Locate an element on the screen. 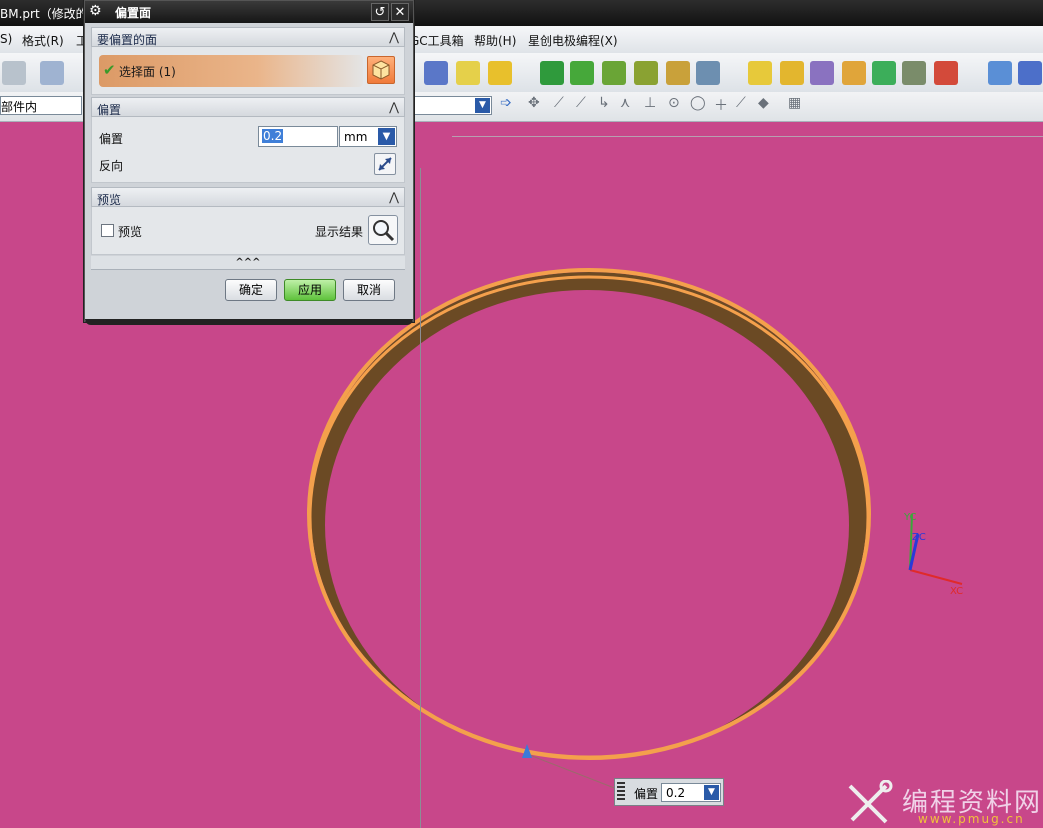 The width and height of the screenshot is (1043, 828). face-section-title: 要偏置的面 is located at coordinates (127, 40).